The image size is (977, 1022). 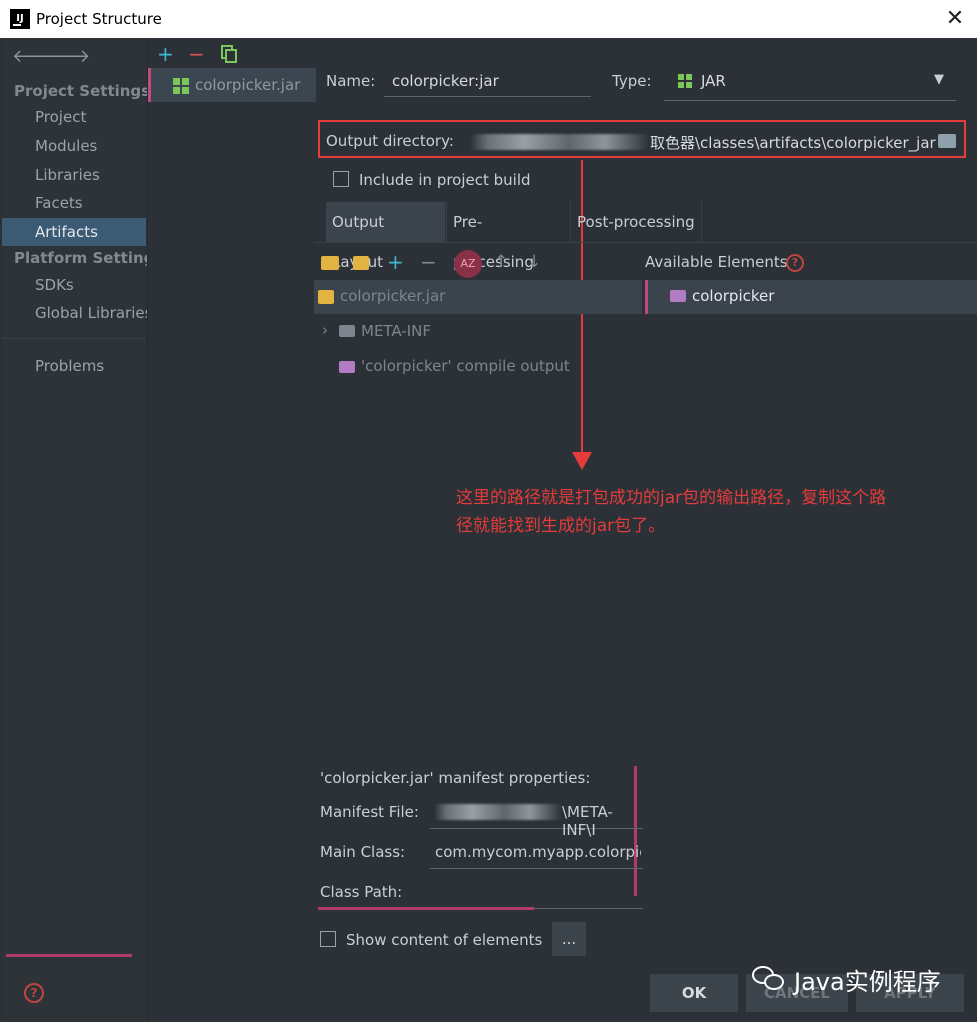 I want to click on show-content-label: Show content of elements, so click(x=444, y=940).